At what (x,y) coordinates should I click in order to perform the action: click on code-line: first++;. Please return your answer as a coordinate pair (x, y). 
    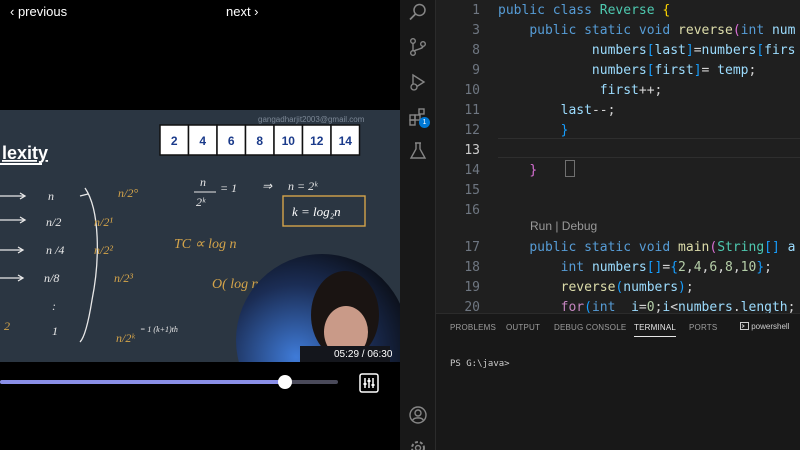
    Looking at the image, I should click on (580, 90).